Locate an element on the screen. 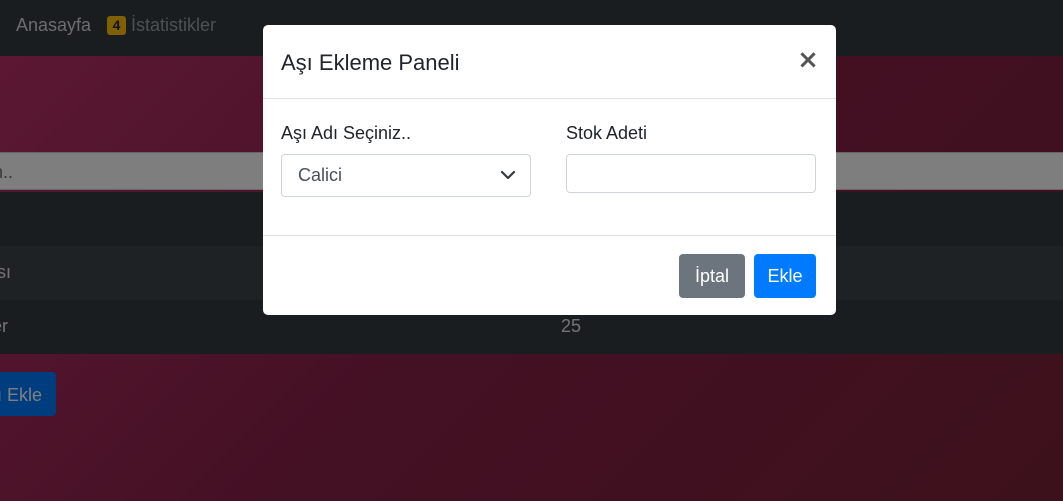 Image resolution: width=1063 pixels, height=501 pixels. close-button: × is located at coordinates (808, 60).